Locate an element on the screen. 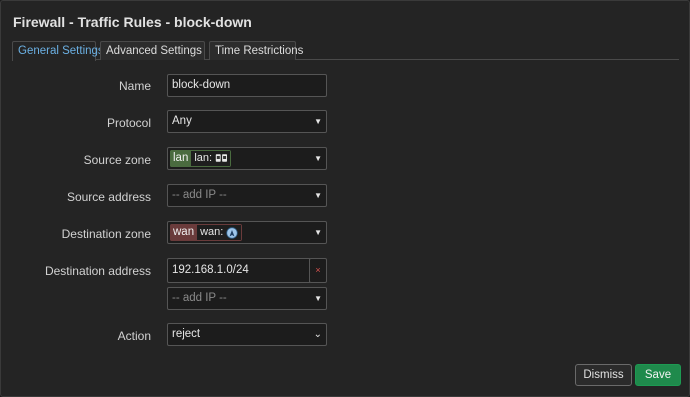 This screenshot has height=397, width=690. action-value: reject is located at coordinates (186, 334).